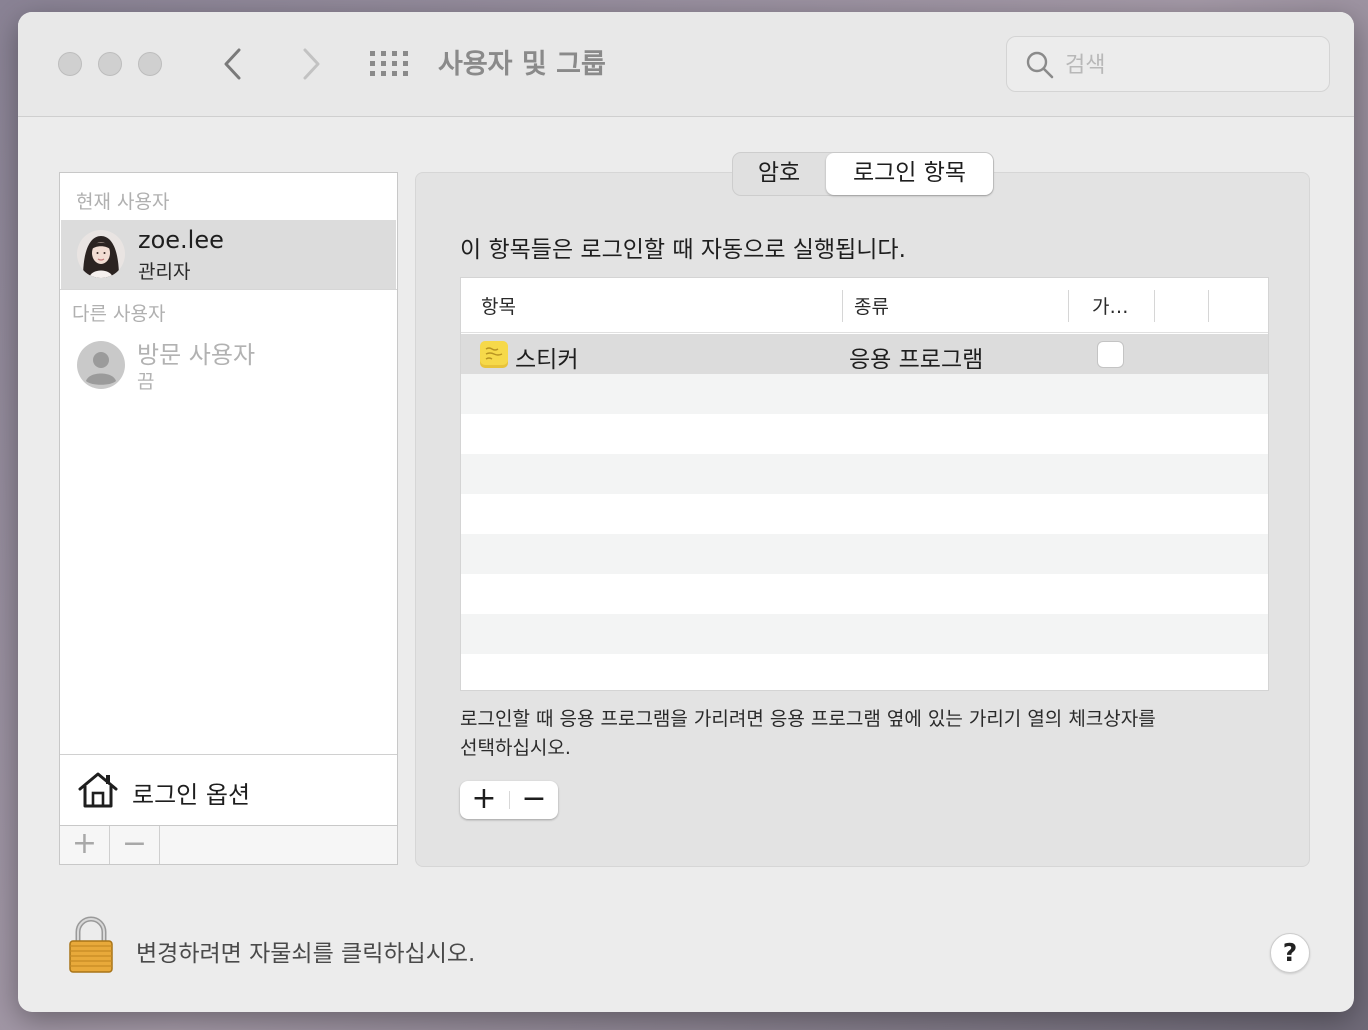 The width and height of the screenshot is (1368, 1030). What do you see at coordinates (1110, 354) in the screenshot?
I see `hide-checkbox` at bounding box center [1110, 354].